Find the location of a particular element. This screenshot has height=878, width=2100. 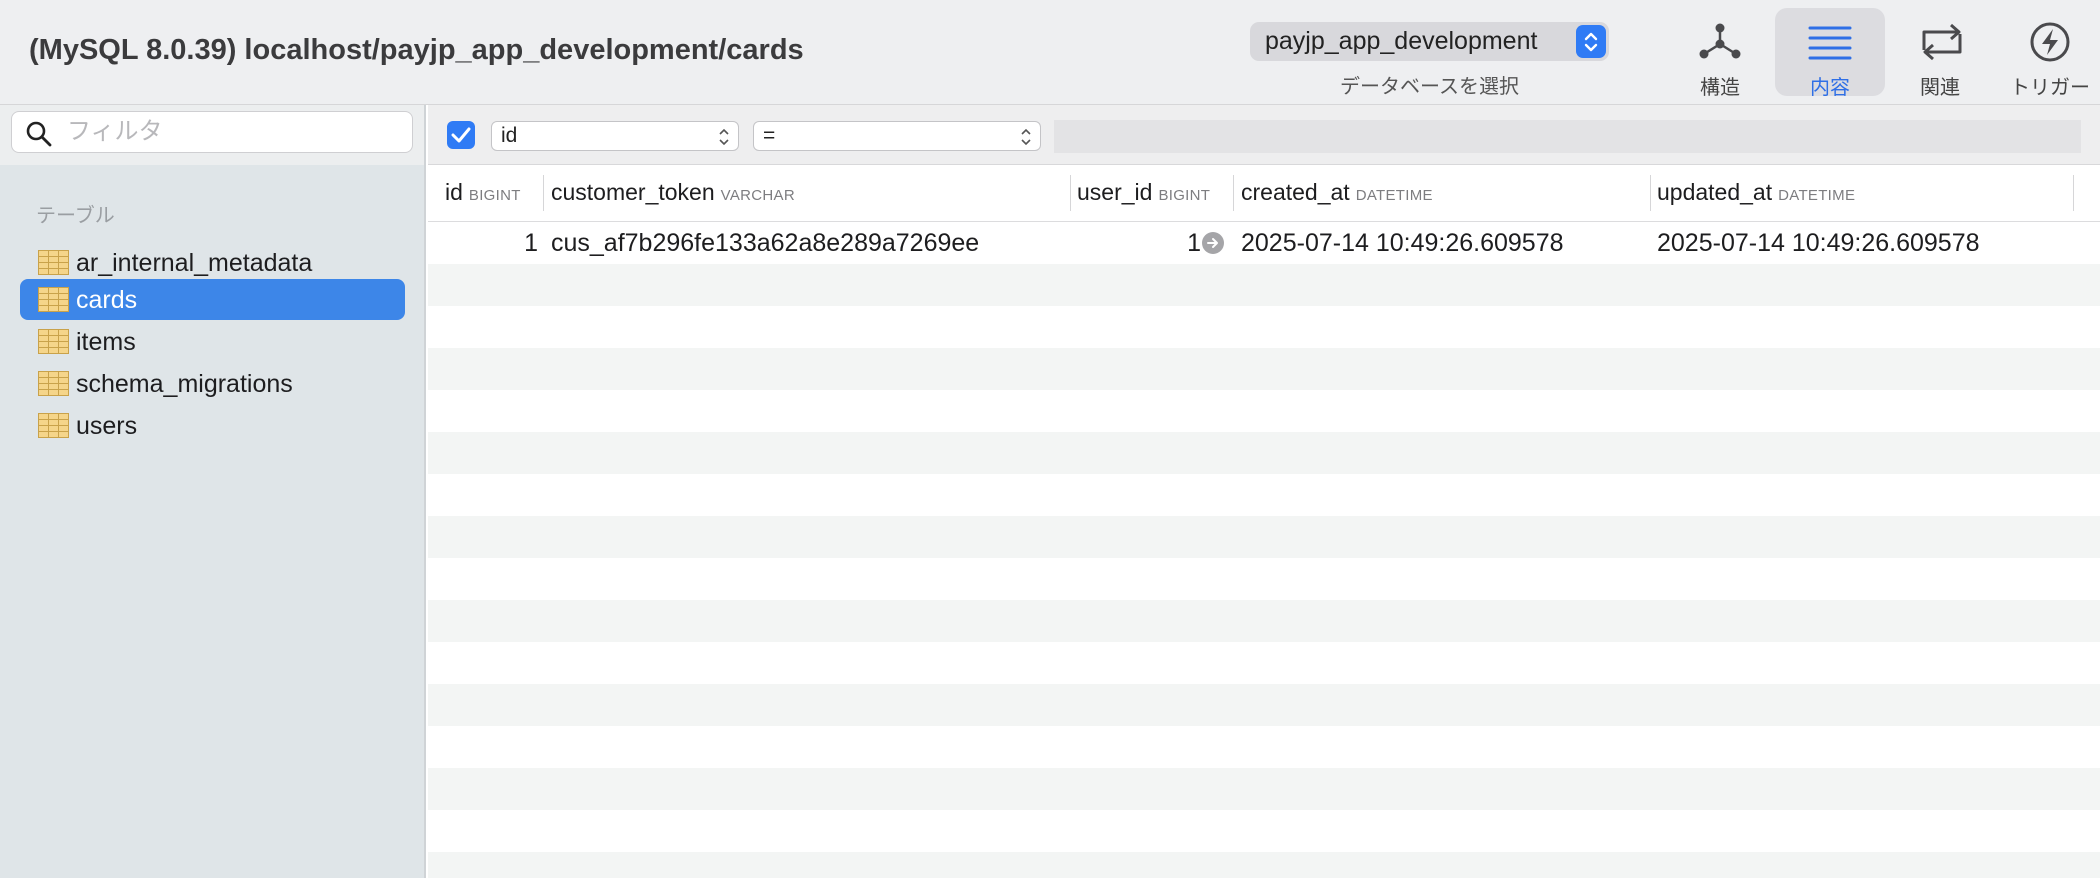

column-header-id: id BIGINT is located at coordinates (483, 192).